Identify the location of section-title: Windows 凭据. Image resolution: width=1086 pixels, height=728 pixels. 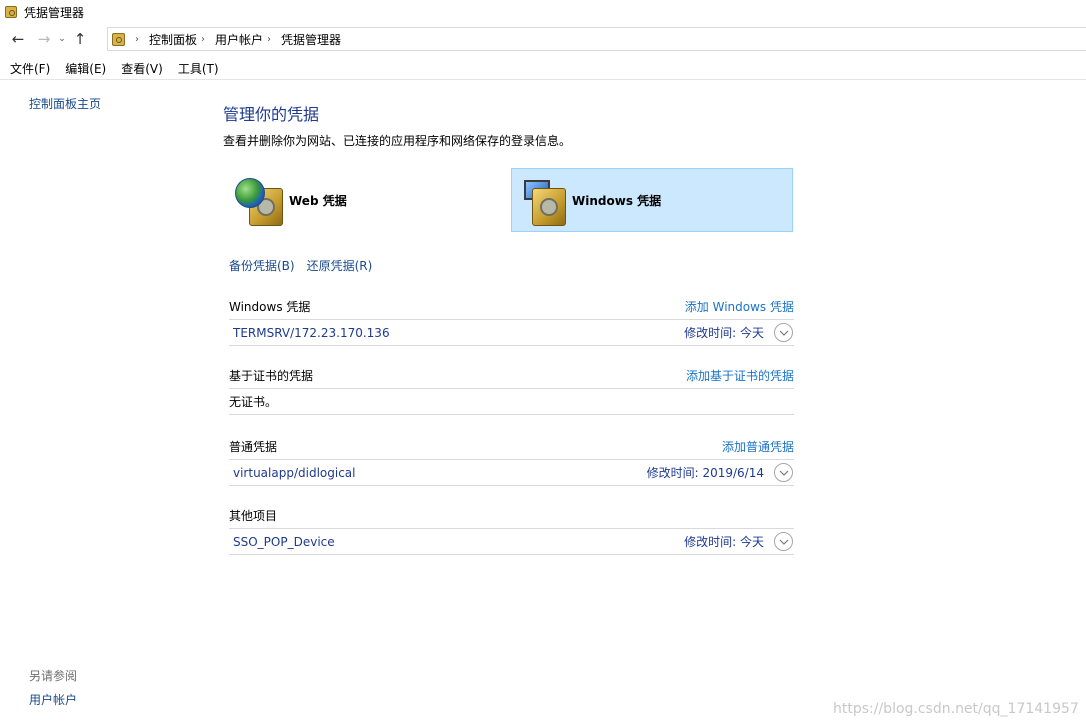
(270, 306).